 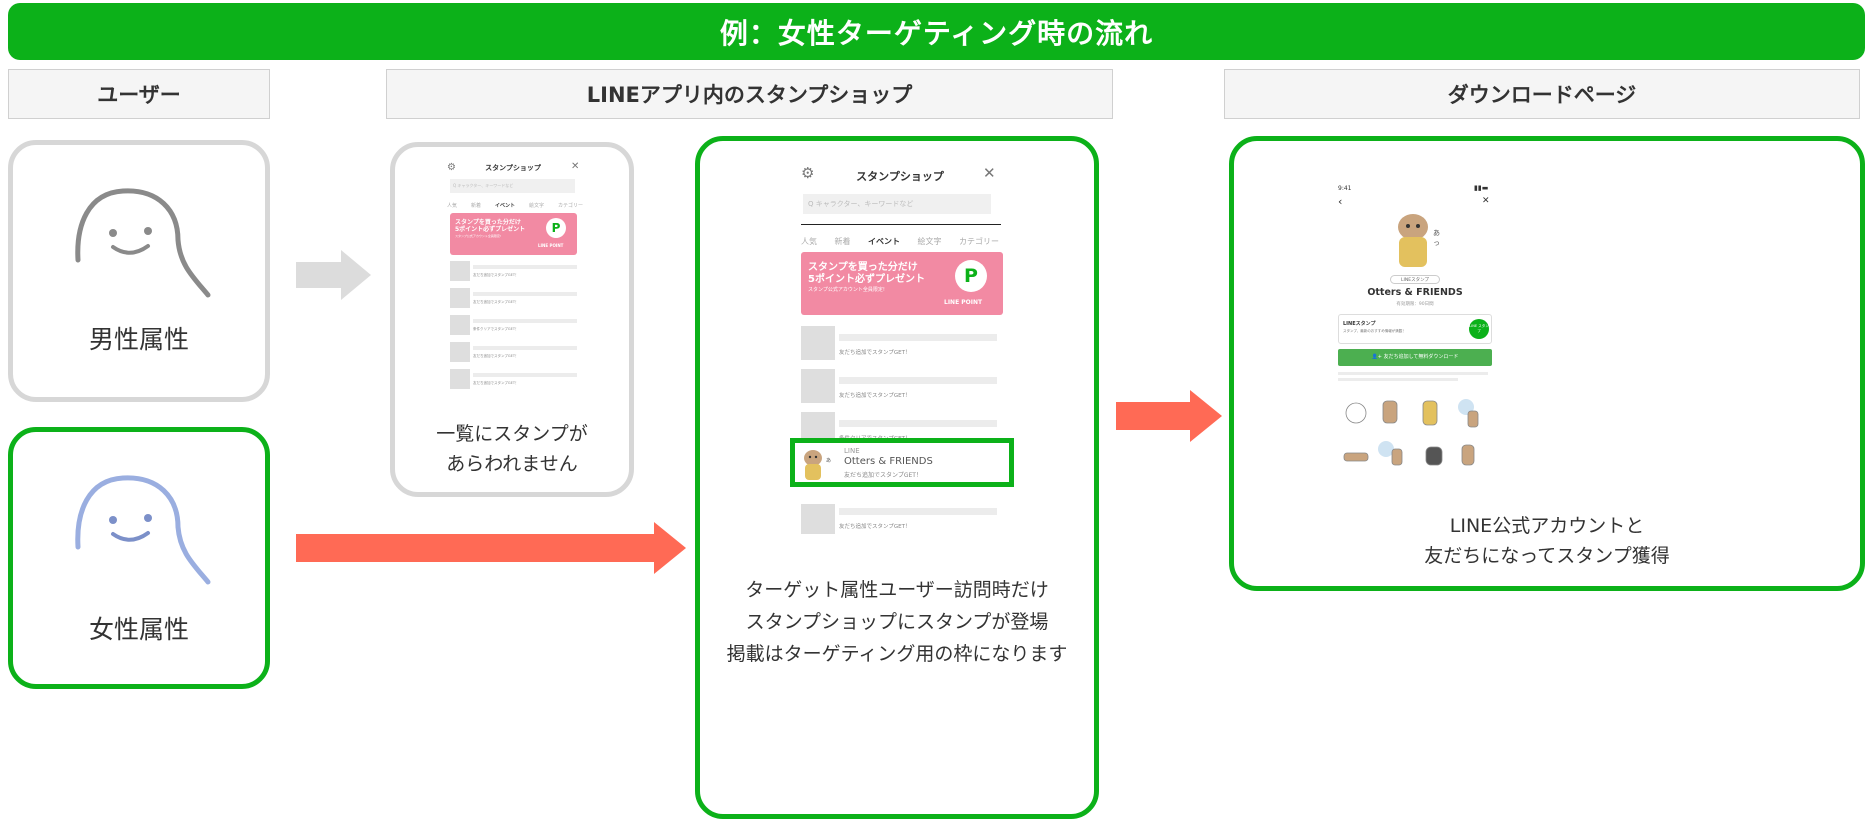 I want to click on small-promo-line3: スタンプ公式アカウント全員限定!, so click(x=478, y=236).